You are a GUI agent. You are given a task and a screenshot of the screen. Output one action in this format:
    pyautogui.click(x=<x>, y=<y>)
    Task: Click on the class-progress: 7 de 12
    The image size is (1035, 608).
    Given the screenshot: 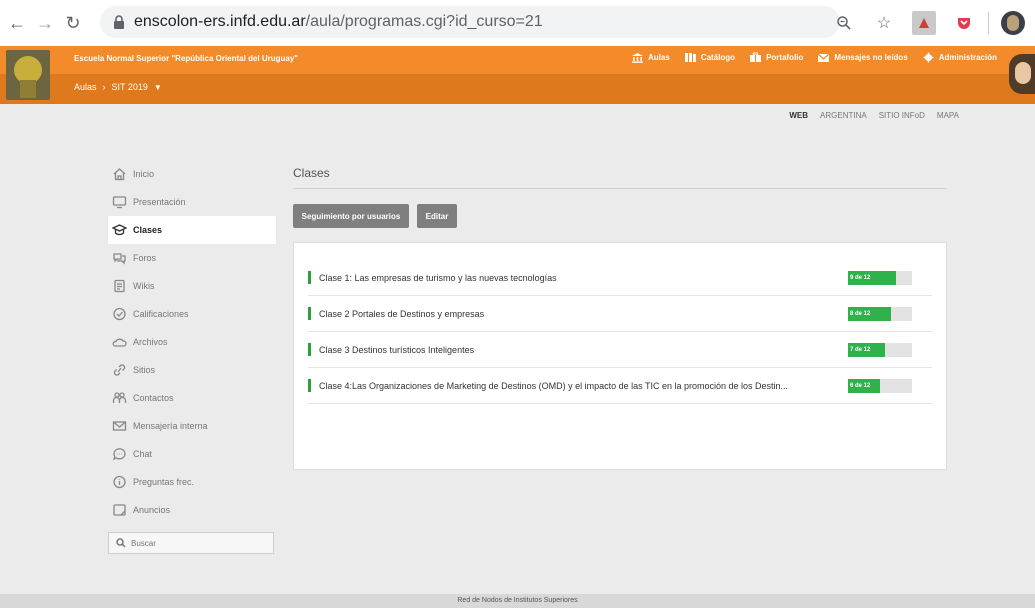 What is the action you would take?
    pyautogui.click(x=880, y=350)
    